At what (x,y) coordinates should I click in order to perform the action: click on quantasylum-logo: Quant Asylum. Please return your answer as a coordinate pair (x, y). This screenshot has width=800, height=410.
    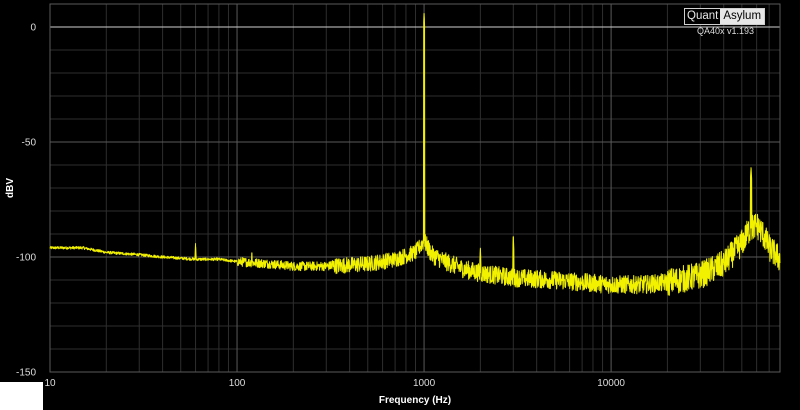
    Looking at the image, I should click on (725, 16).